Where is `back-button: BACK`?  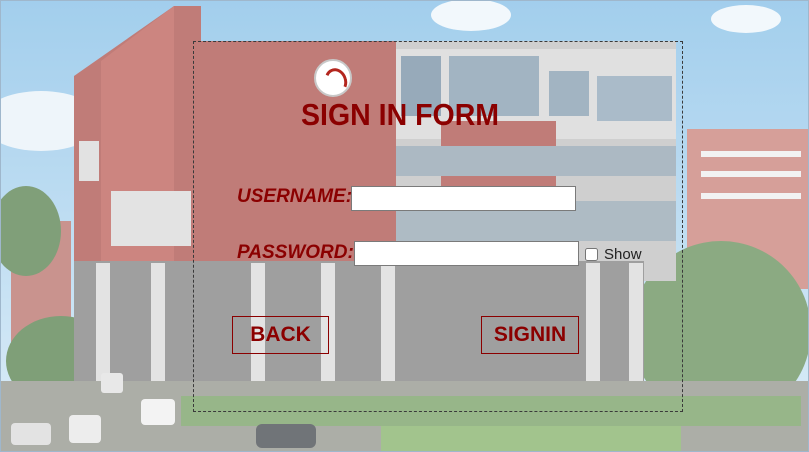 back-button: BACK is located at coordinates (280, 335).